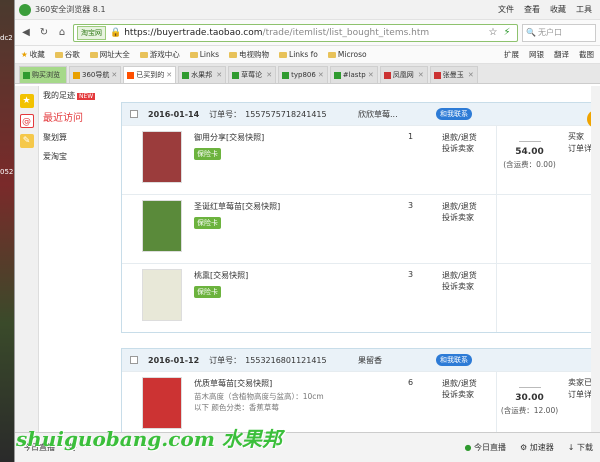  Describe the element at coordinates (93, 54) in the screenshot. I see `page-icon` at that location.